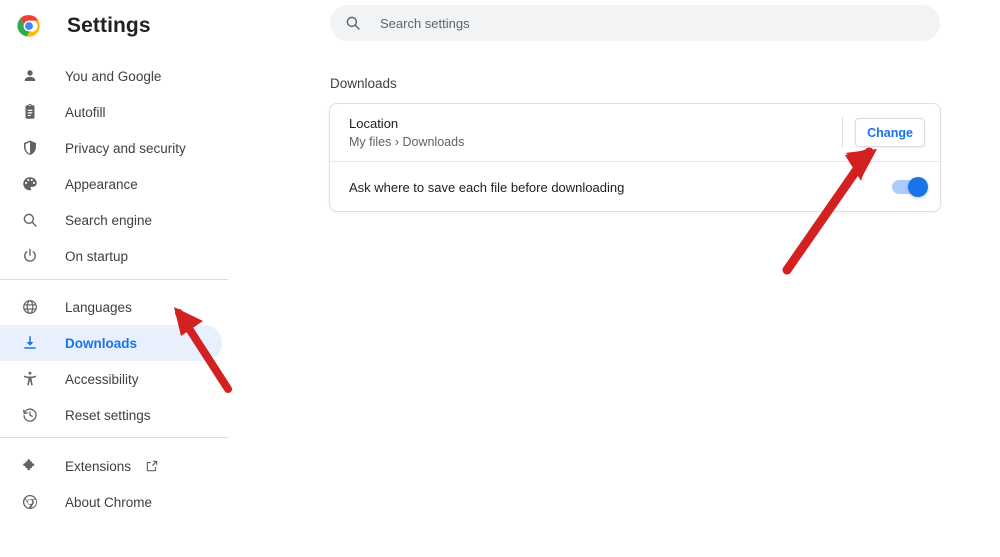  What do you see at coordinates (152, 466) in the screenshot?
I see `open-in-new-icon` at bounding box center [152, 466].